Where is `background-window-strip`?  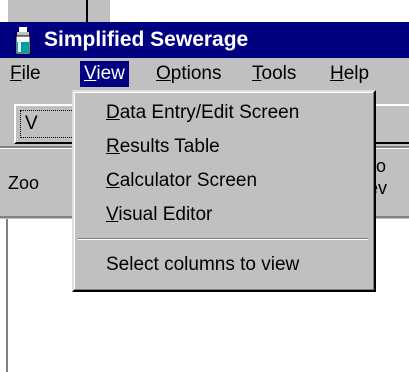 background-window-strip is located at coordinates (204, 11).